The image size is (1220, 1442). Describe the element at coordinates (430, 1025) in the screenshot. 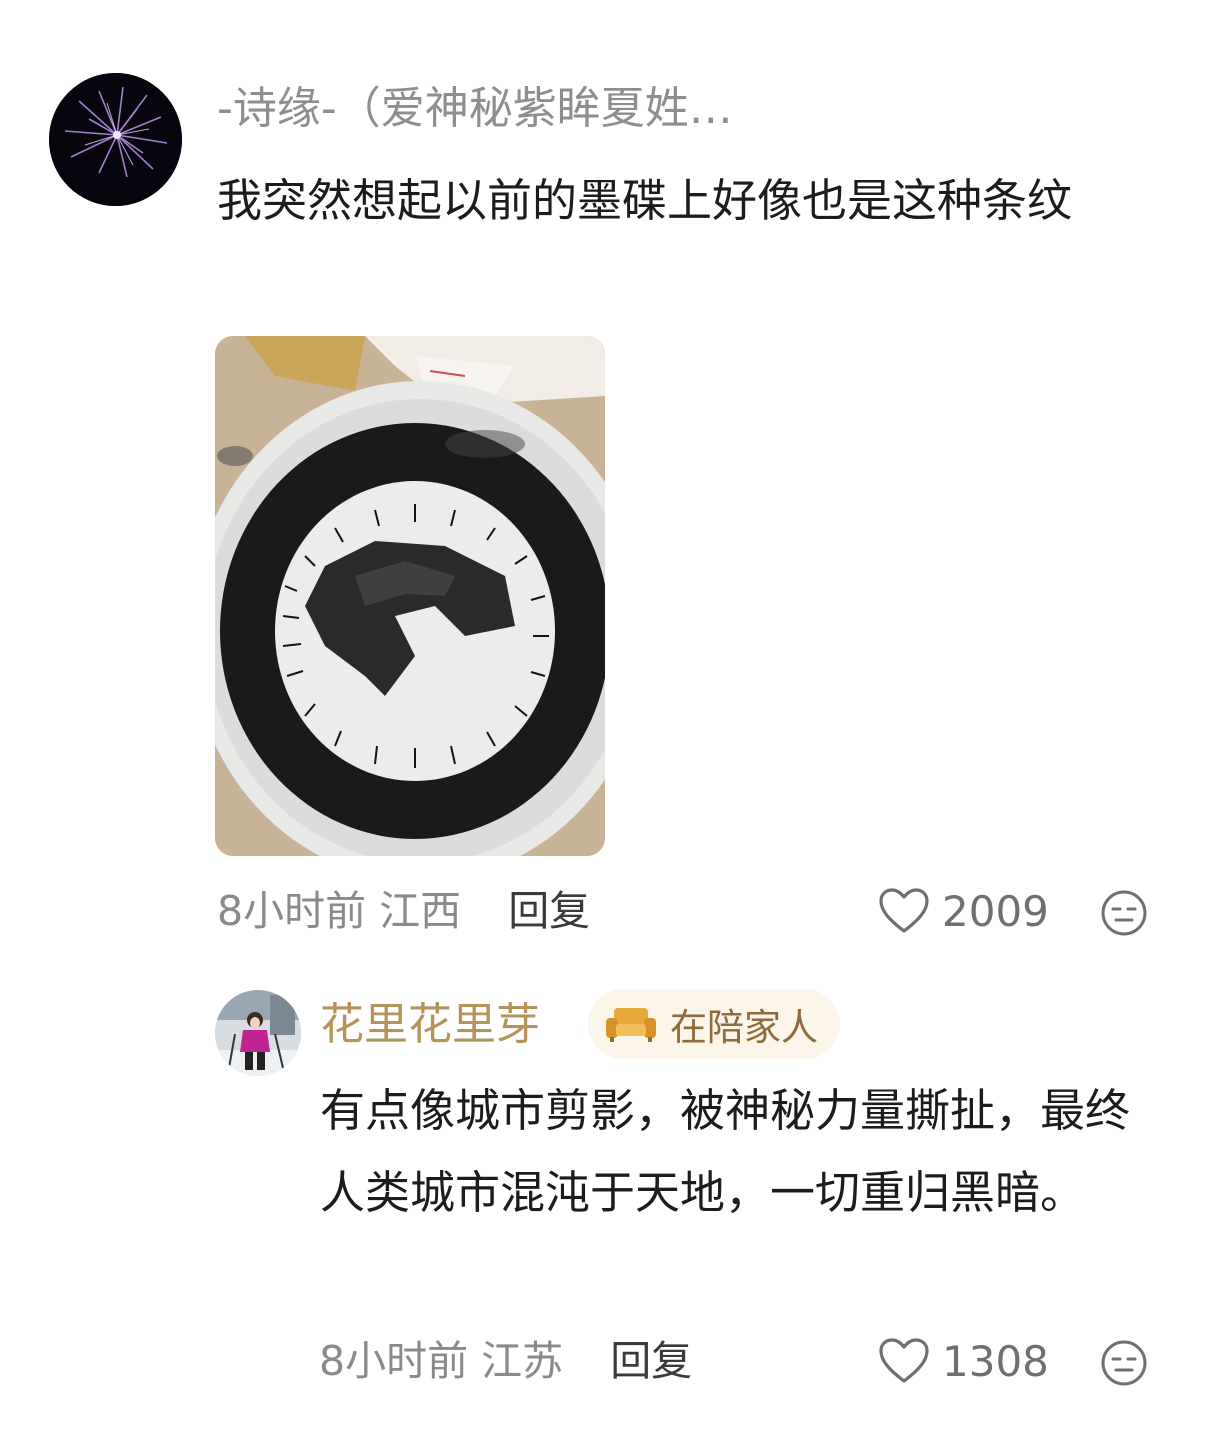

I see `reply-username: 花里花里芽` at that location.